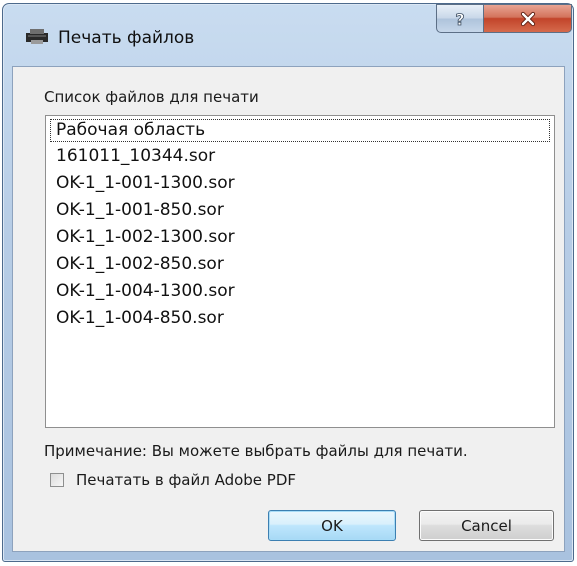 The height and width of the screenshot is (566, 577). Describe the element at coordinates (300, 183) in the screenshot. I see `list-item: OK-1_1-001-1300.sor` at that location.